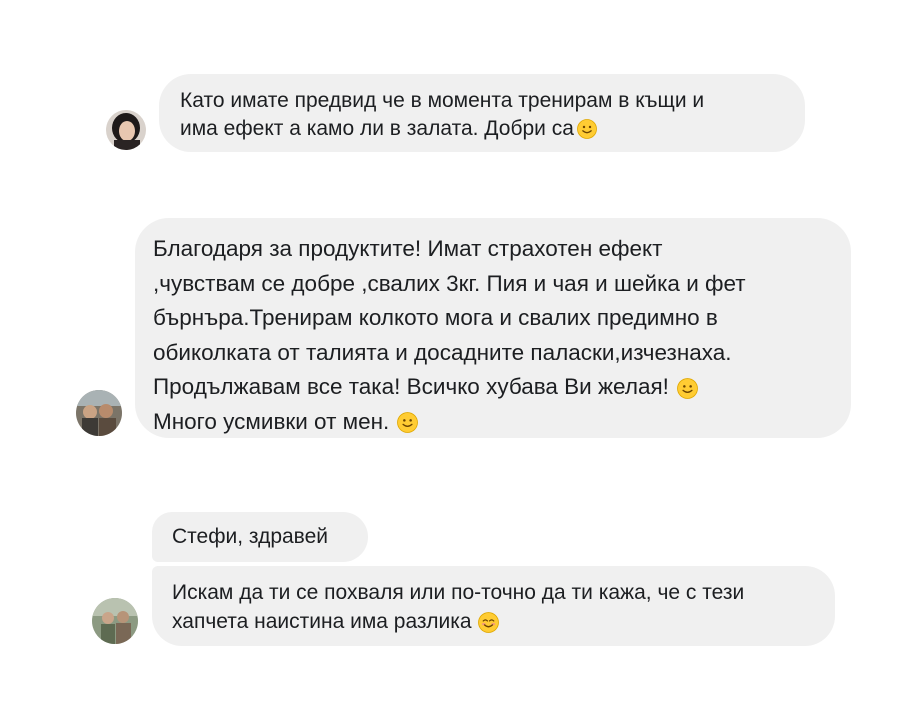 This screenshot has width=900, height=701. What do you see at coordinates (322, 621) in the screenshot?
I see `message-text-line: хапчета наистина има разлика` at bounding box center [322, 621].